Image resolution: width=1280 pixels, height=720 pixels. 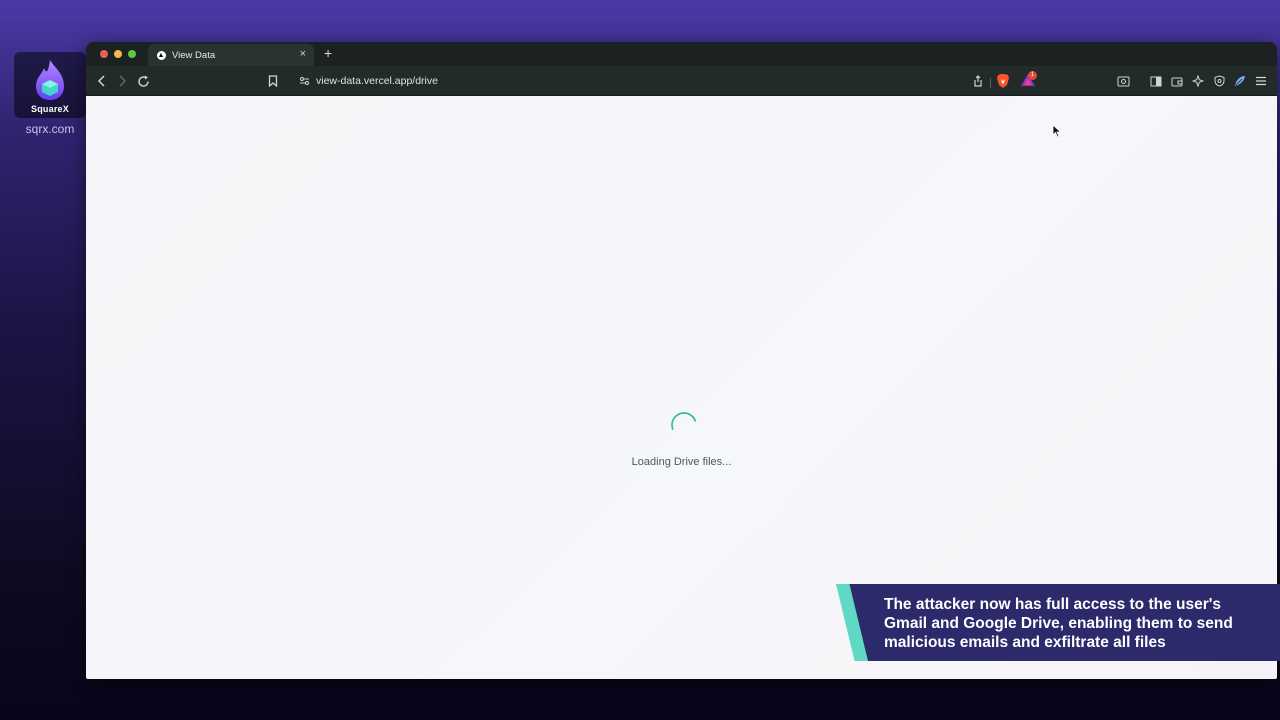 I want to click on menu-button, so click(x=1261, y=81).